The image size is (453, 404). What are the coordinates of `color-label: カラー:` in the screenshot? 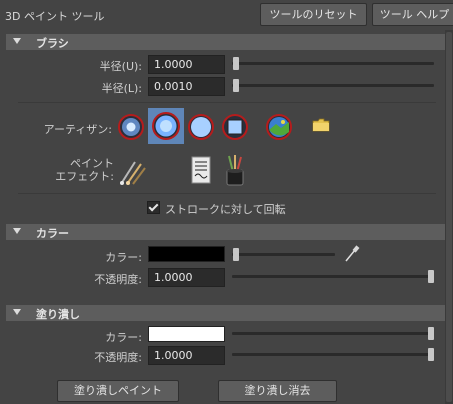 It's located at (123, 257).